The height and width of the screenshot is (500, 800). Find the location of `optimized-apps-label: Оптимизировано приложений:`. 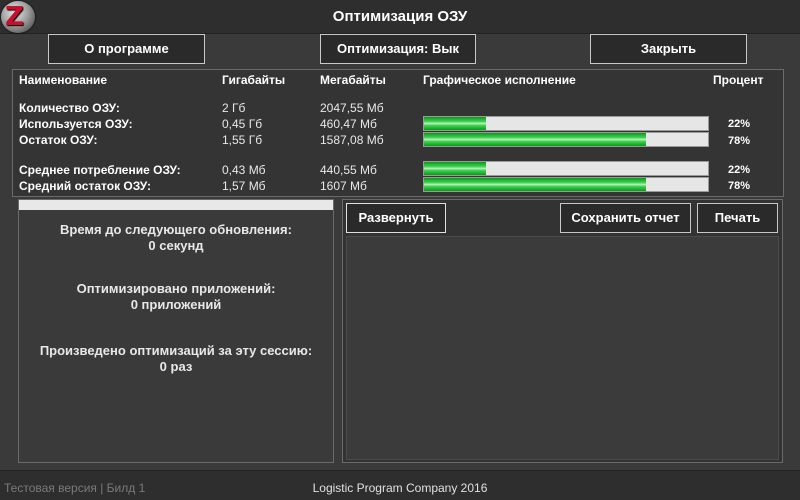

optimized-apps-label: Оптимизировано приложений: is located at coordinates (176, 288).